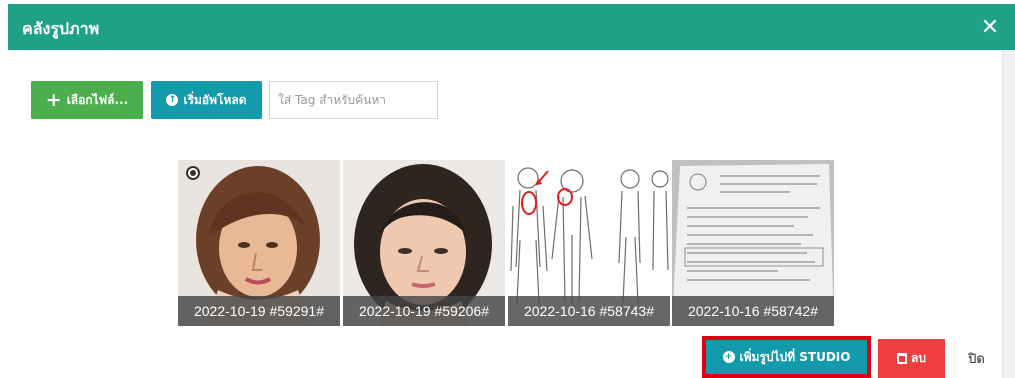 This screenshot has height=378, width=1015. Describe the element at coordinates (259, 311) in the screenshot. I see `thumbnail-caption: 2022-10-19 #59291#` at that location.